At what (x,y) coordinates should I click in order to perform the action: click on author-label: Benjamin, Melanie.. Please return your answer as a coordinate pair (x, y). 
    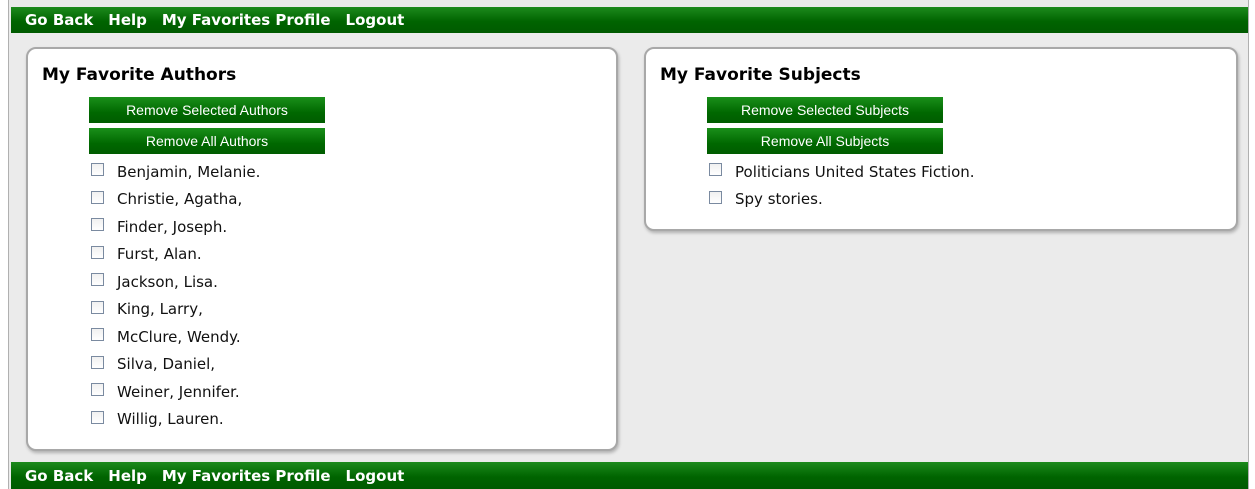
    Looking at the image, I should click on (189, 171).